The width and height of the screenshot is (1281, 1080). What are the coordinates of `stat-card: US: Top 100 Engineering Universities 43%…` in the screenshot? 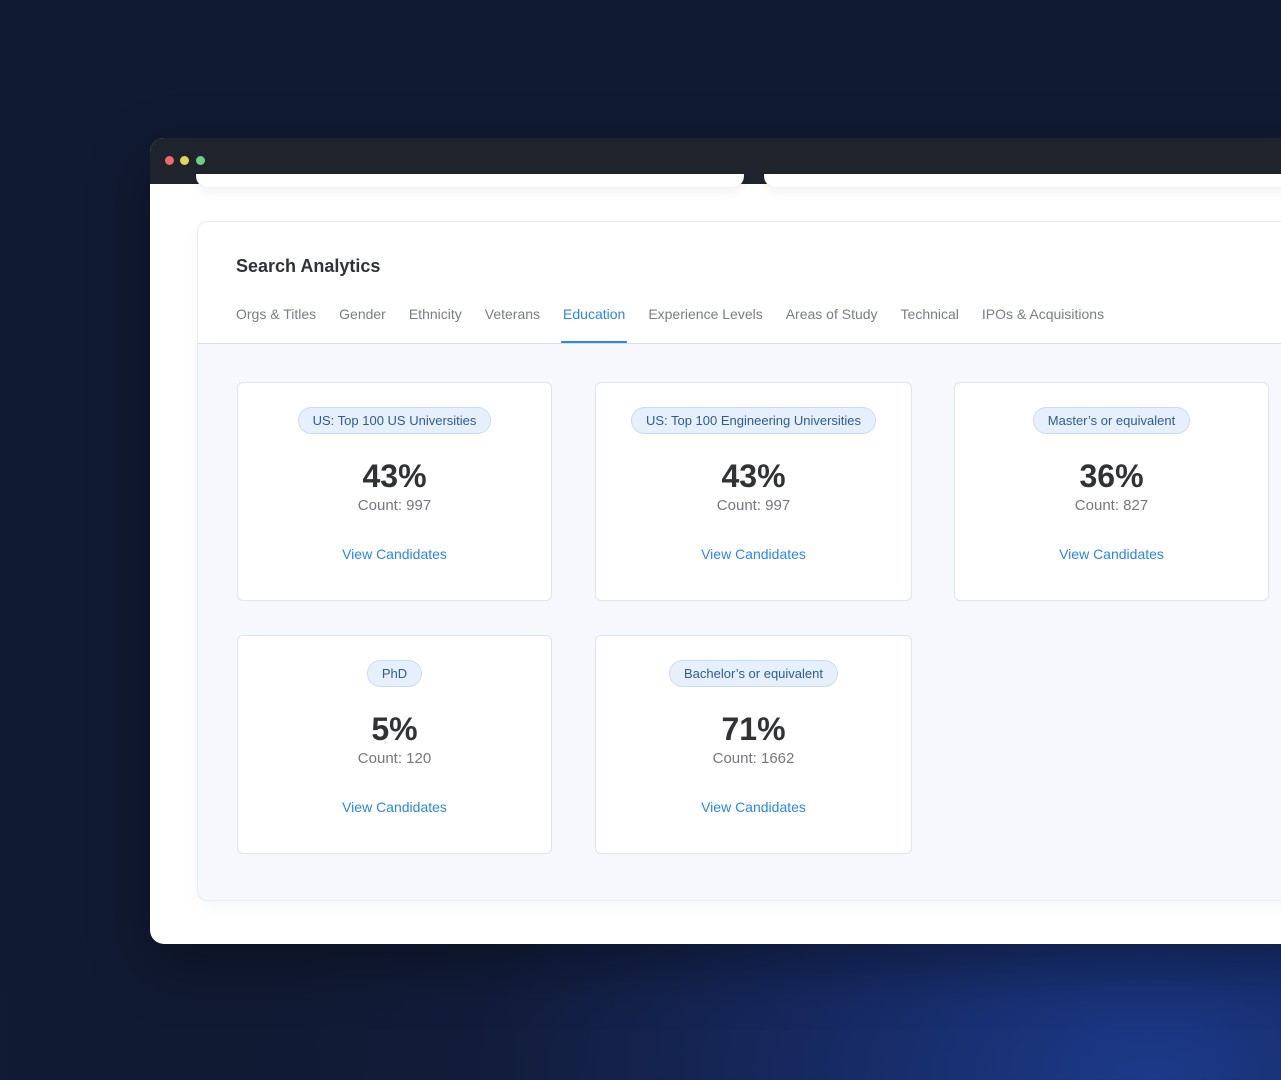 It's located at (753, 491).